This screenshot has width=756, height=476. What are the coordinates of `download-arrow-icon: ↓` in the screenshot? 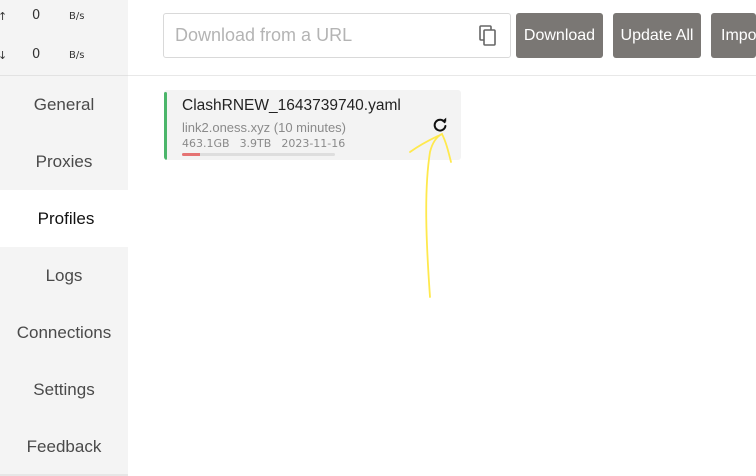 It's located at (4, 55).